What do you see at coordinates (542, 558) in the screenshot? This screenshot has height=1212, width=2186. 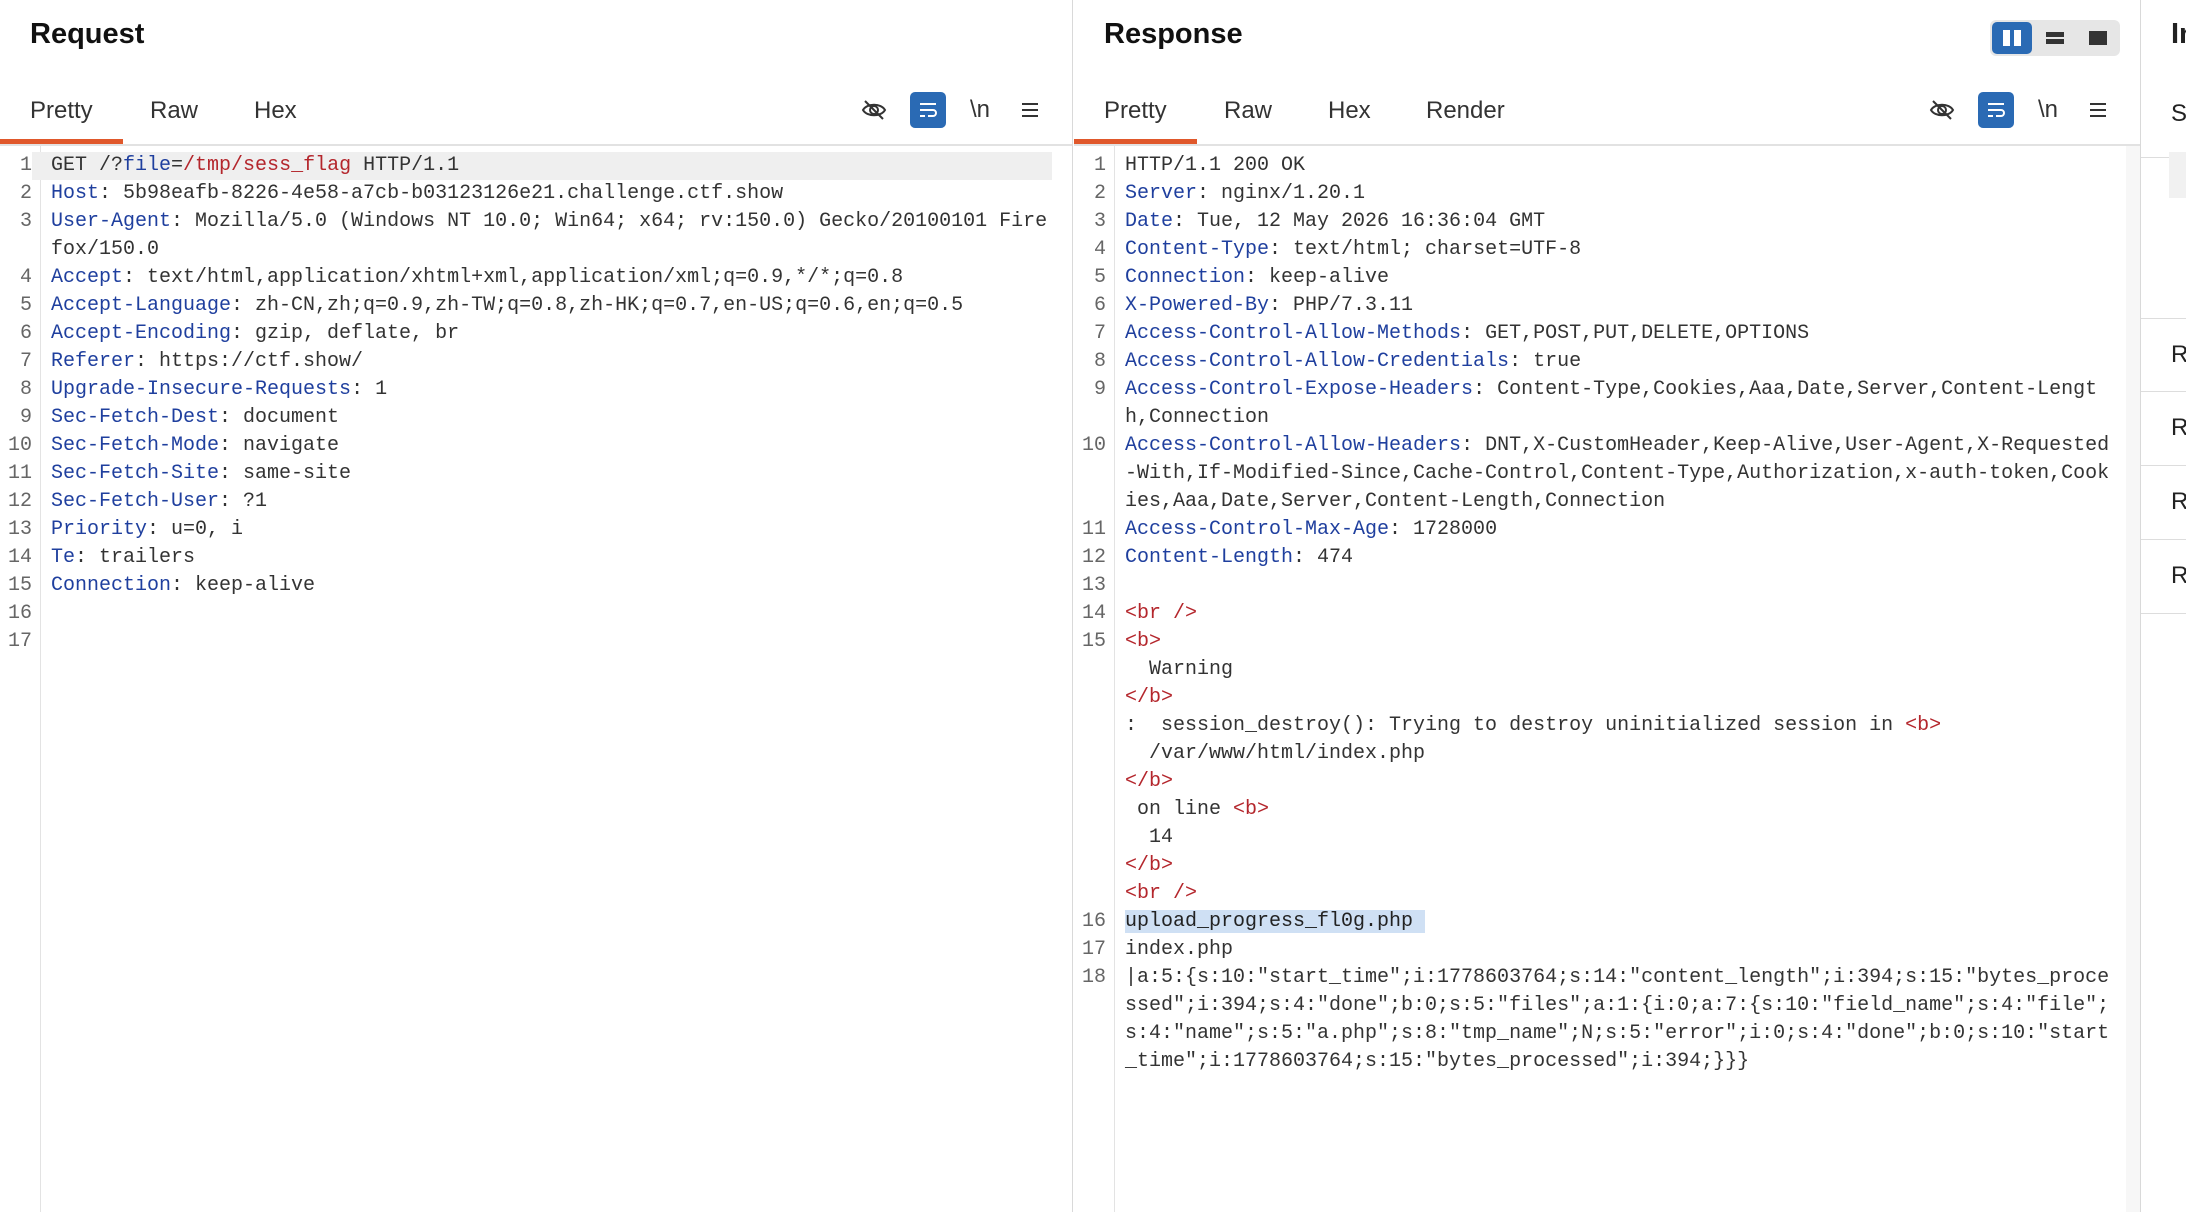 I see `line-content: Te: trailers` at bounding box center [542, 558].